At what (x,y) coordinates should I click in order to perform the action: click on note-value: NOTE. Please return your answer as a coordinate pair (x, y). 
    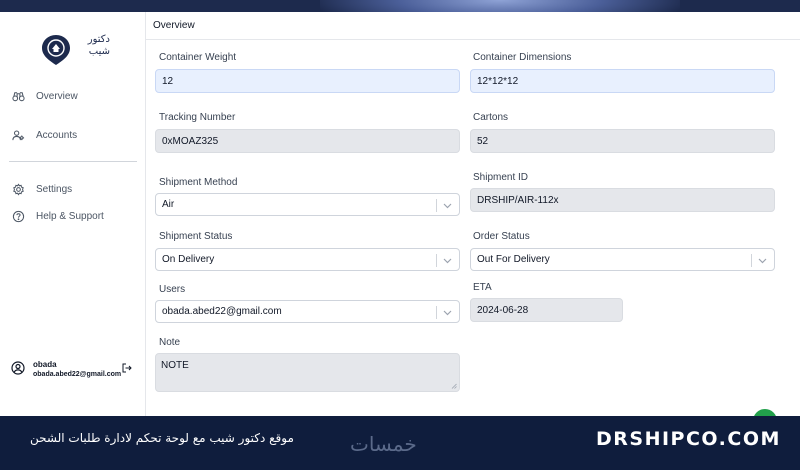
    Looking at the image, I should click on (175, 365).